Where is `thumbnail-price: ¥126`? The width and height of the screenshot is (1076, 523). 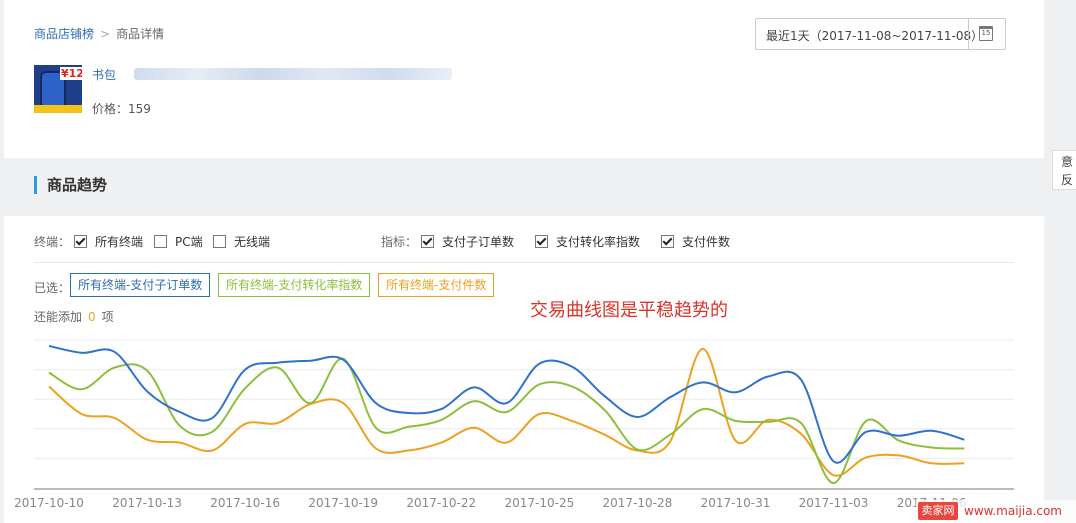
thumbnail-price: ¥126 is located at coordinates (71, 73).